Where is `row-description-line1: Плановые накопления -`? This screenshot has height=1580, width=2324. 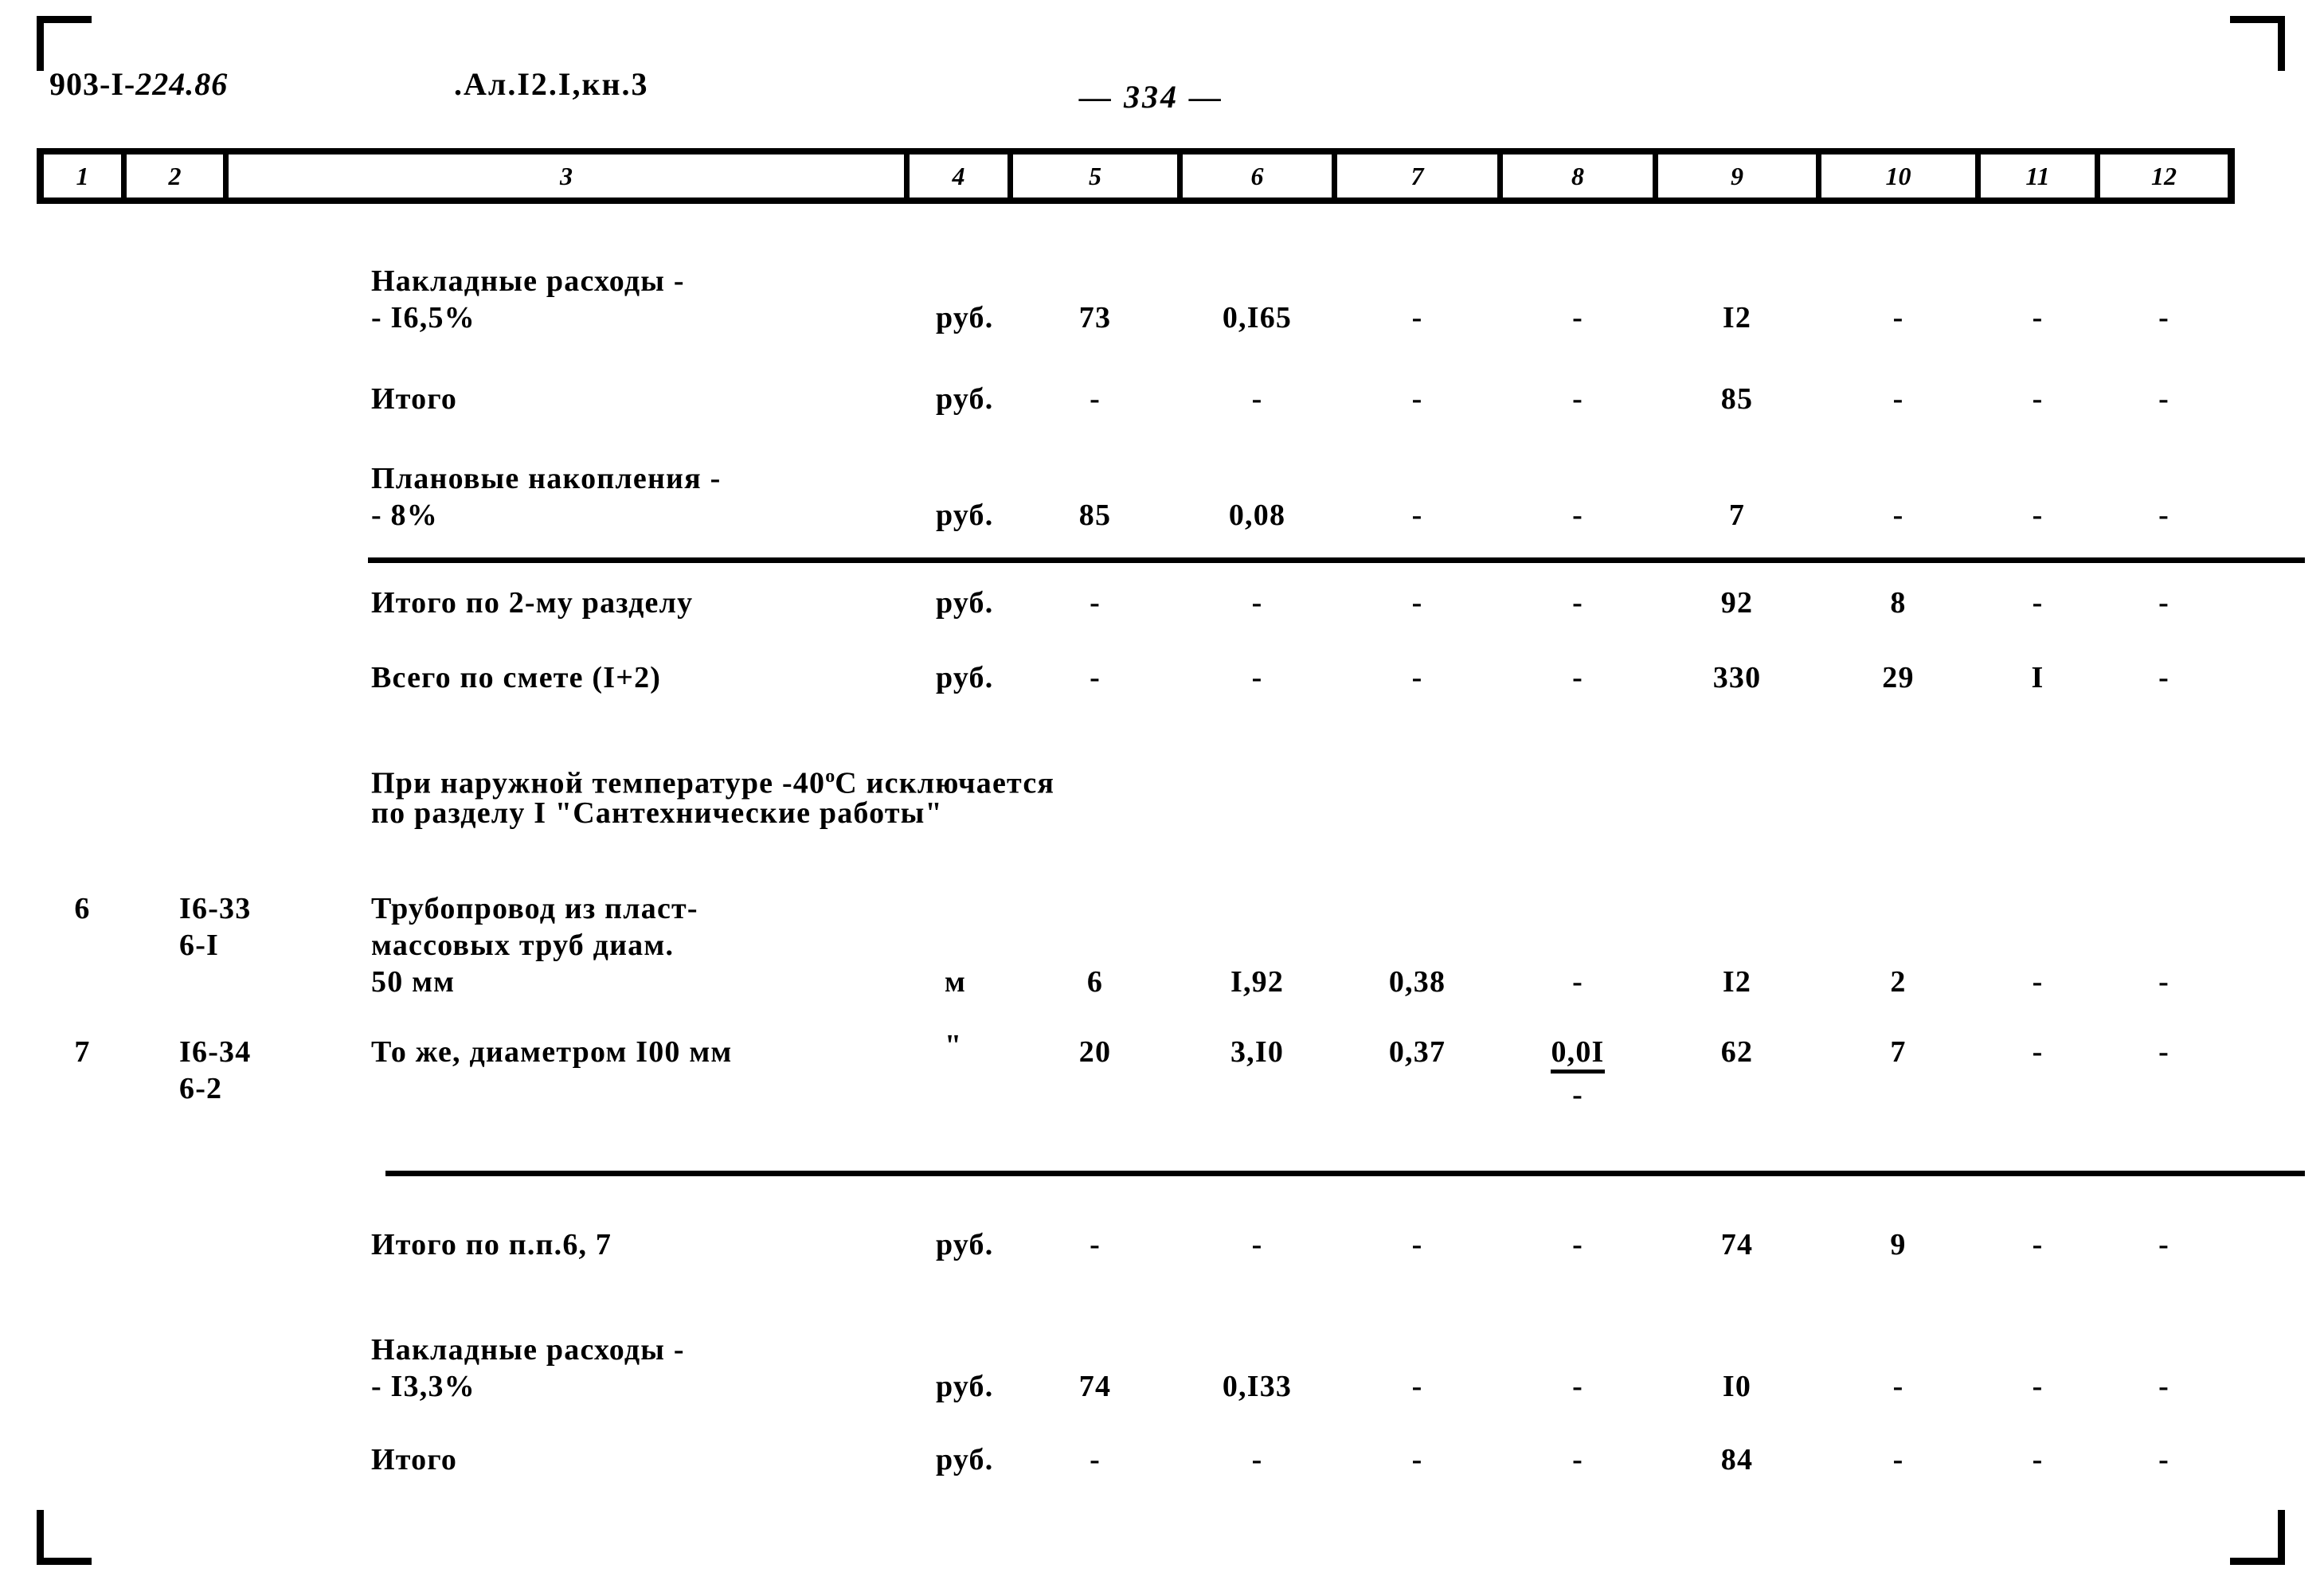 row-description-line1: Плановые накопления - is located at coordinates (546, 478).